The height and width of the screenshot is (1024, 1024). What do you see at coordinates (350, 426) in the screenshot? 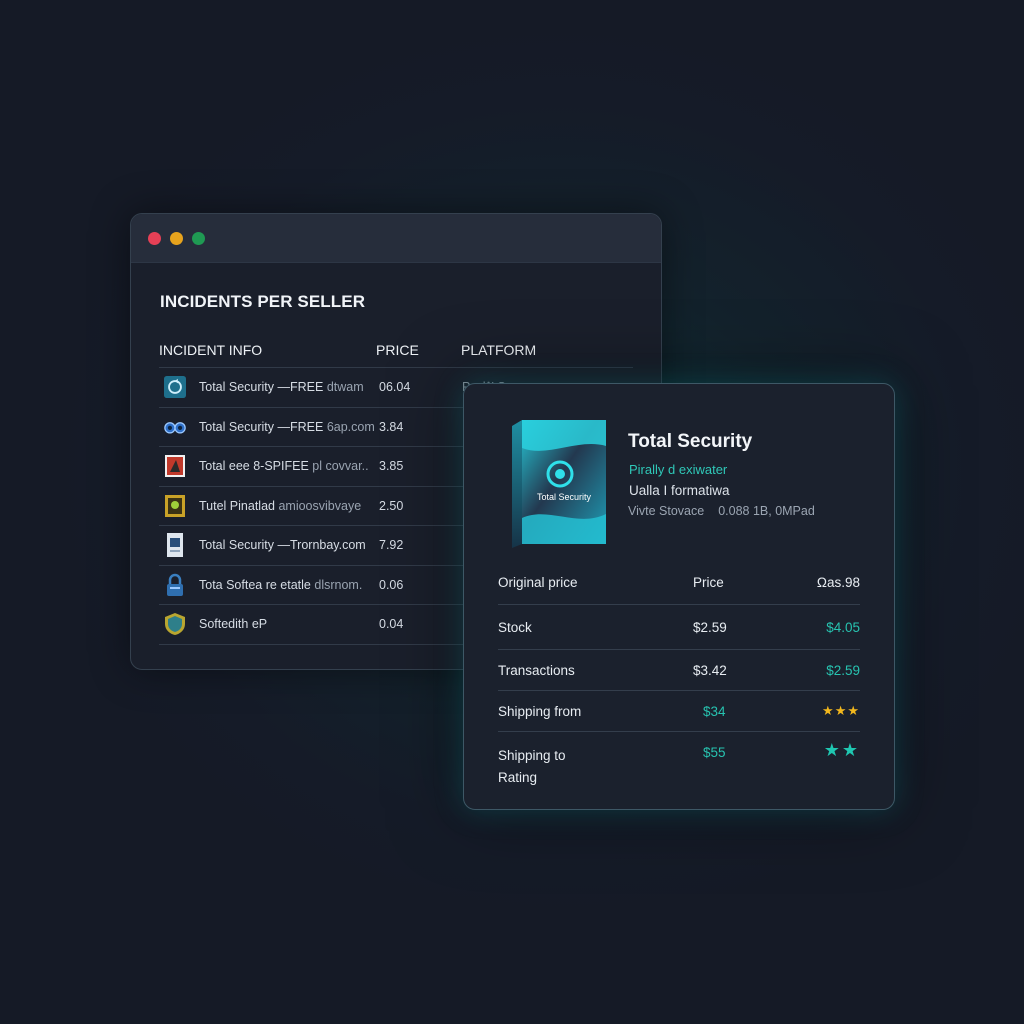
I see `row-info-dim: 6ap.com` at bounding box center [350, 426].